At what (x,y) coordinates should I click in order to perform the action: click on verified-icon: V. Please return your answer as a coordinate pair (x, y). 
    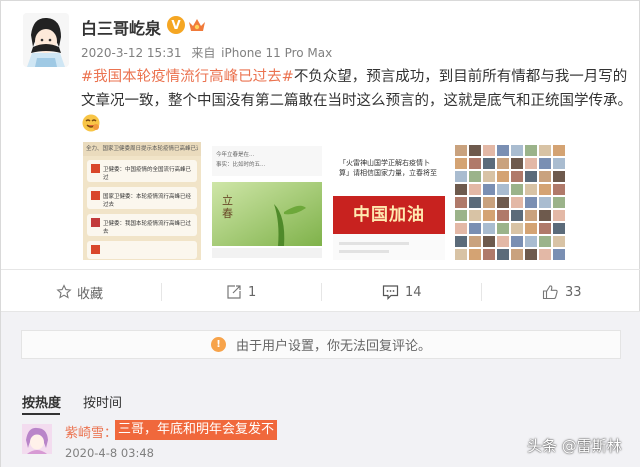
    Looking at the image, I should click on (176, 25).